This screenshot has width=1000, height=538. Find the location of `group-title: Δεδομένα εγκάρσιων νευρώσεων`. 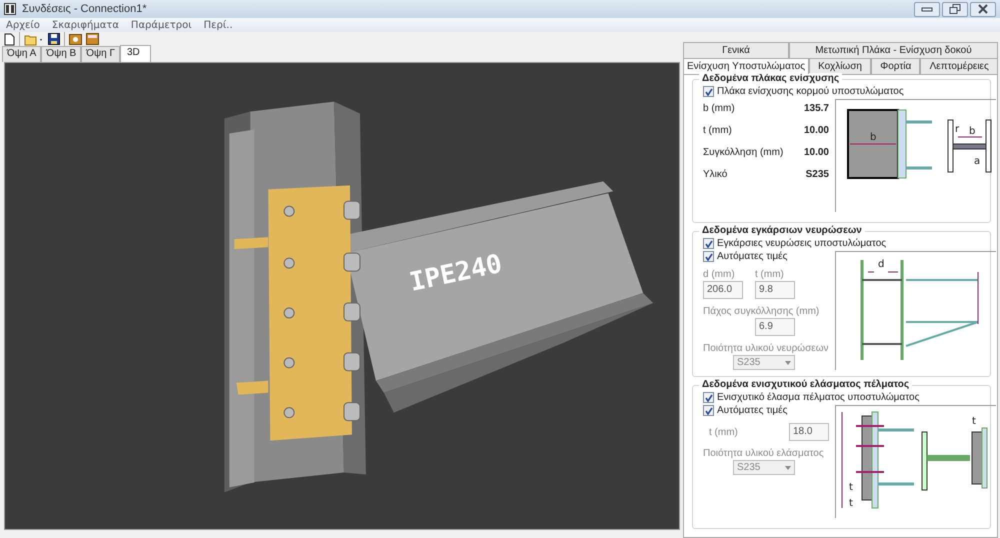

group-title: Δεδομένα εγκάρσιων νευρώσεων is located at coordinates (782, 230).